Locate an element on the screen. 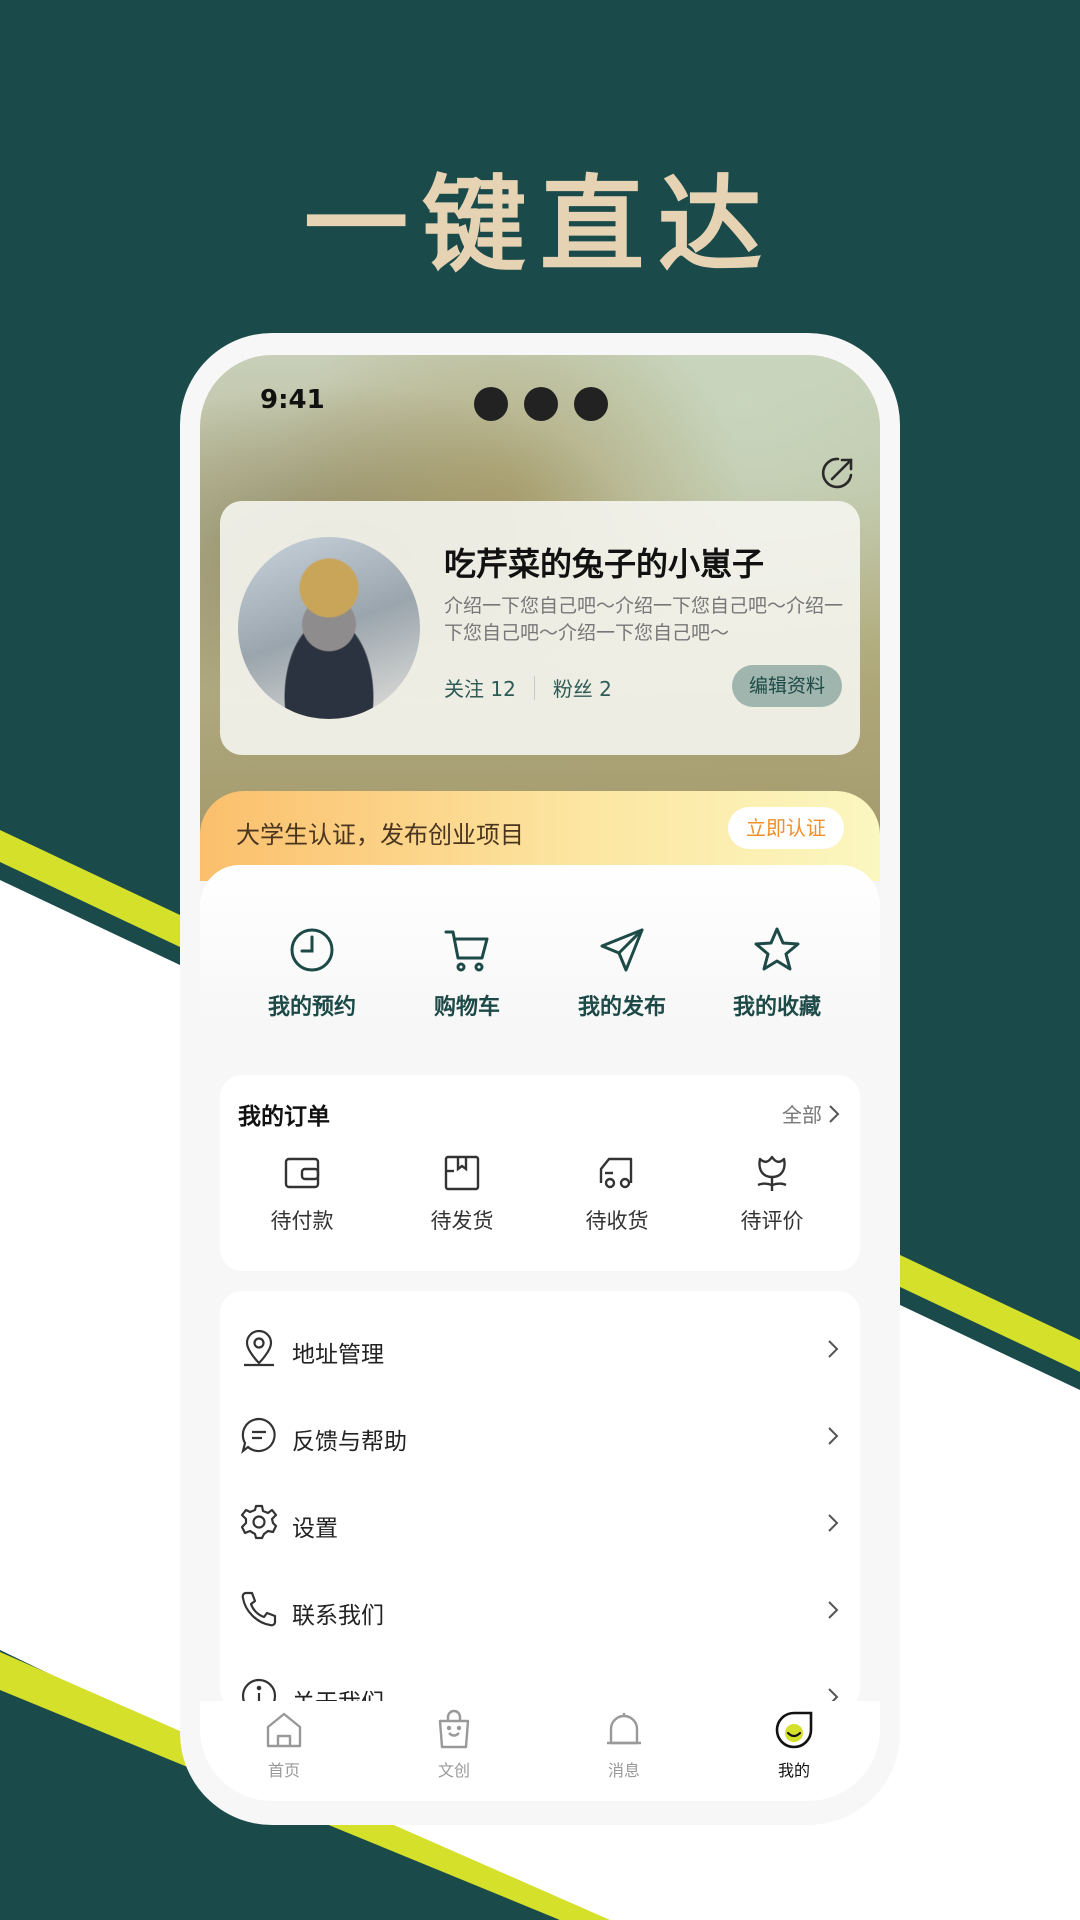 This screenshot has width=1080, height=1920. chat-icon is located at coordinates (258, 1435).